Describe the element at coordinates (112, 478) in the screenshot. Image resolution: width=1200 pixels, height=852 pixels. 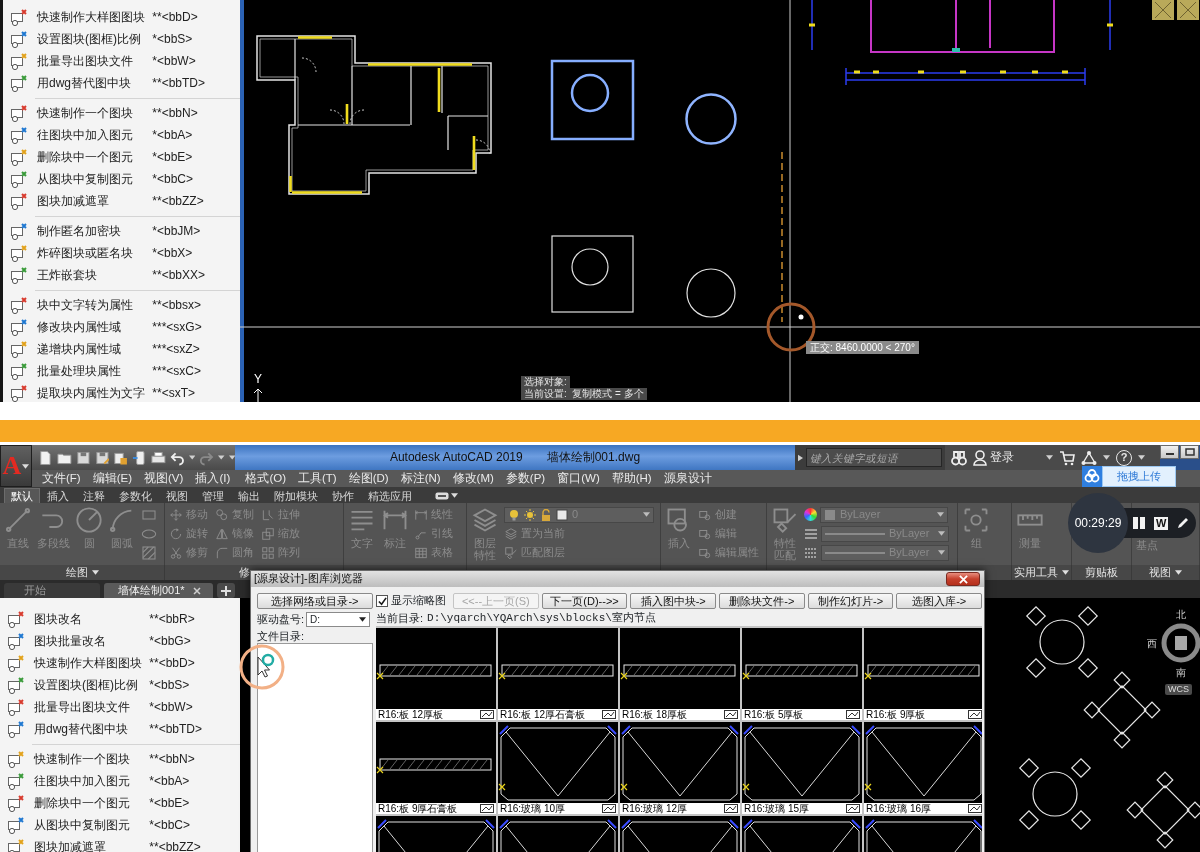
I see `menu-bar-item: 编辑(E)` at that location.